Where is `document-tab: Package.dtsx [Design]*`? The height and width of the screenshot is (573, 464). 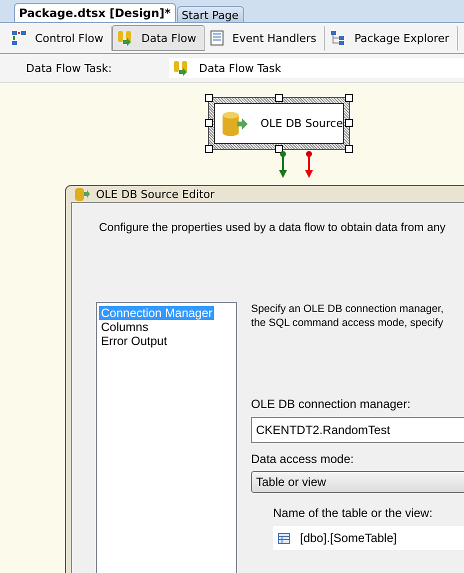
document-tab: Package.dtsx [Design]* is located at coordinates (95, 12).